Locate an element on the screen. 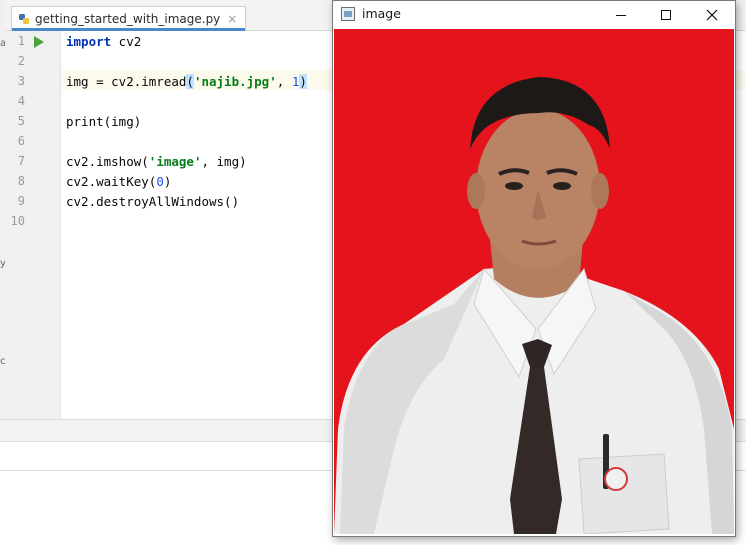 The image size is (746, 545). line-number-gutter: 1 2 3 4 5 6 7 8 9 10 is located at coordinates (33, 225).